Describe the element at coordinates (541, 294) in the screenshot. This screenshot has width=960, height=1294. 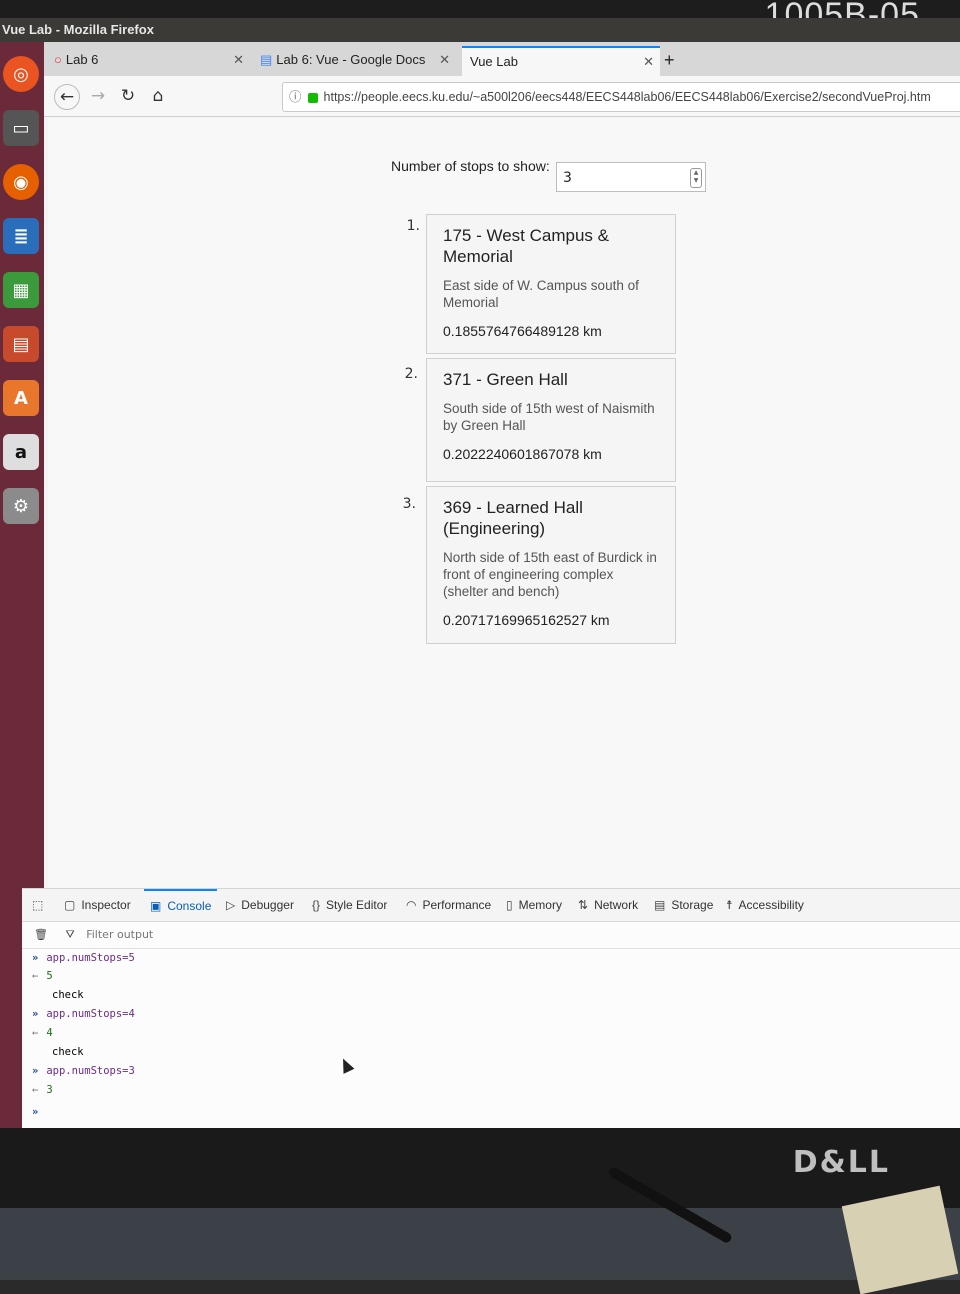
I see `stop-description: East side of W. Campus south of Memorial` at that location.